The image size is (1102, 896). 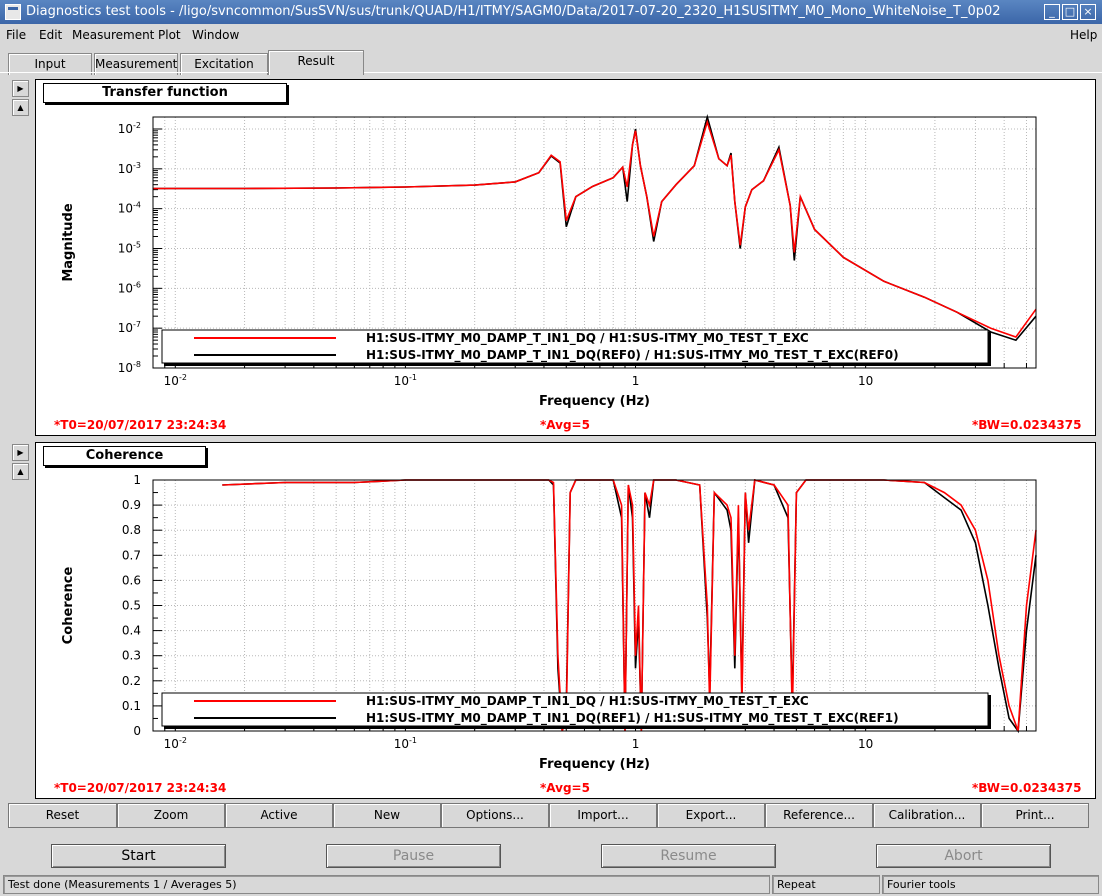 What do you see at coordinates (1070, 12) in the screenshot?
I see `maximize-icon: □` at bounding box center [1070, 12].